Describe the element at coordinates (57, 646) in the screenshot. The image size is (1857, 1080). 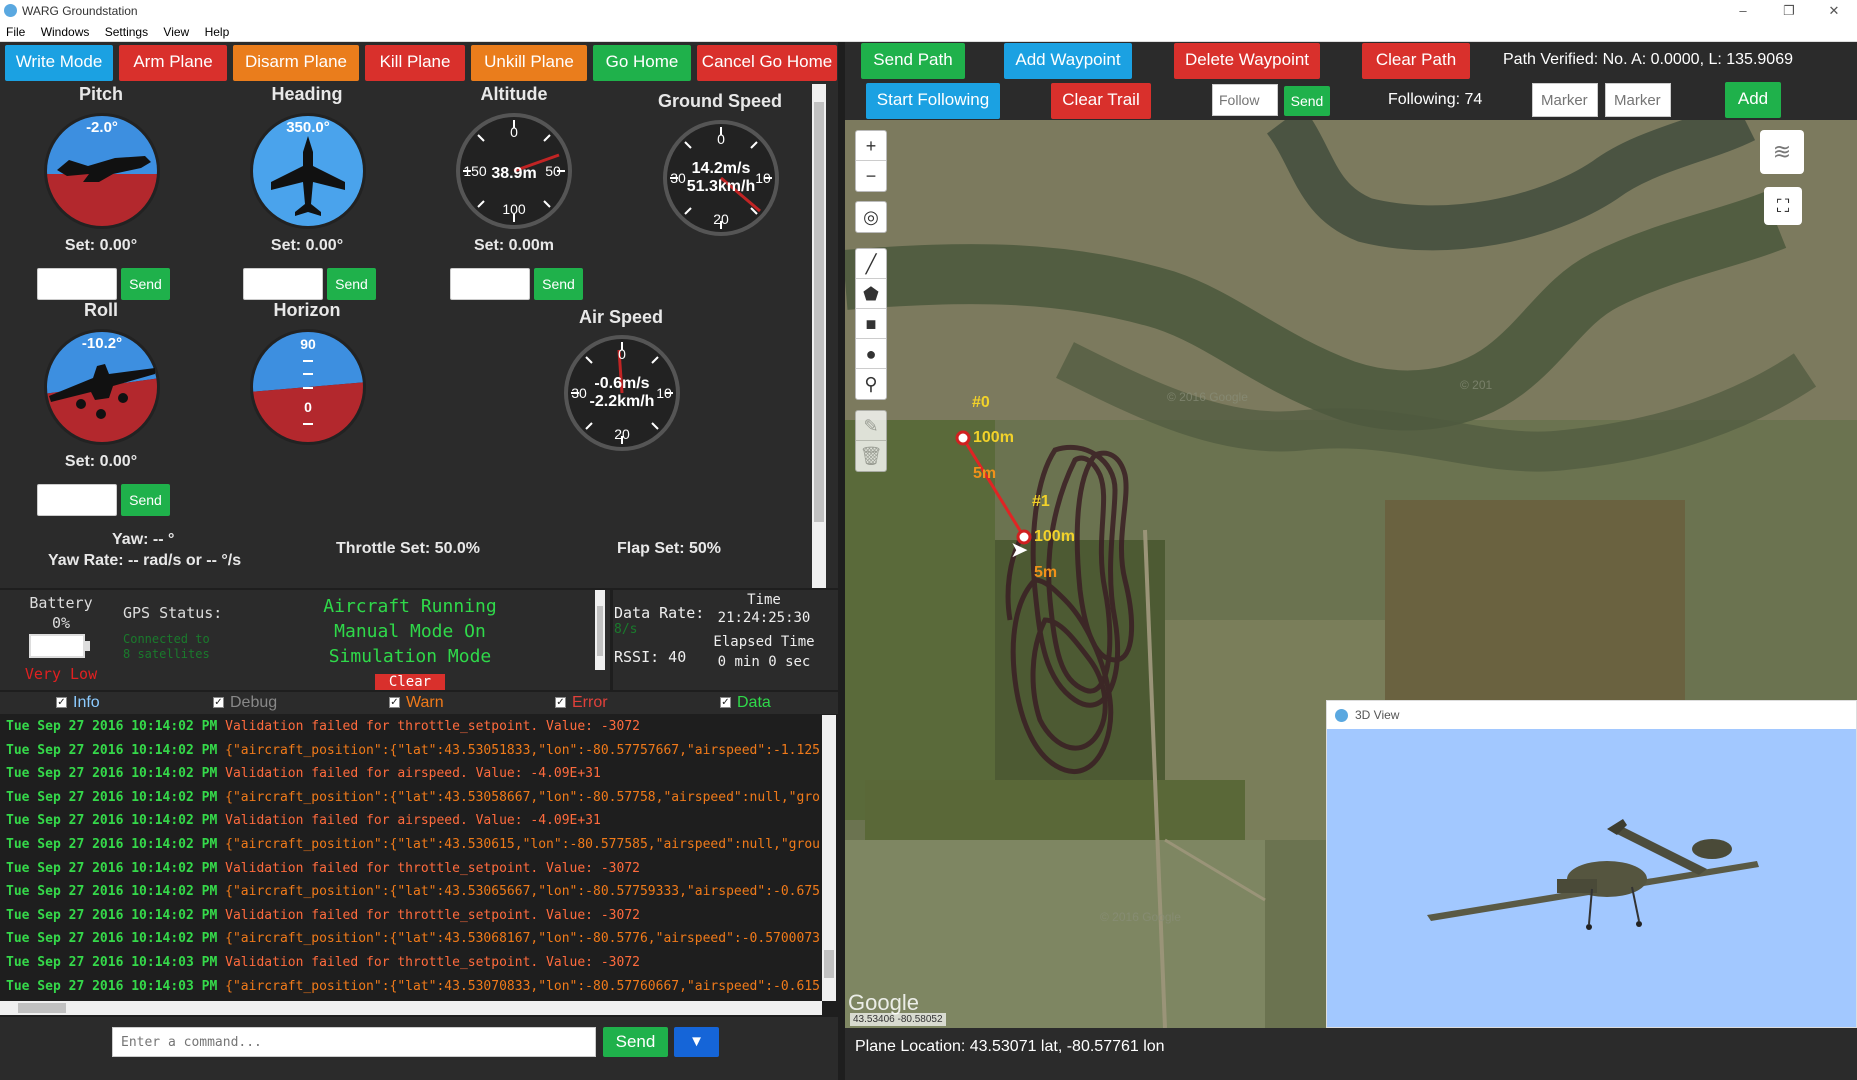
I see `battery-icon` at that location.